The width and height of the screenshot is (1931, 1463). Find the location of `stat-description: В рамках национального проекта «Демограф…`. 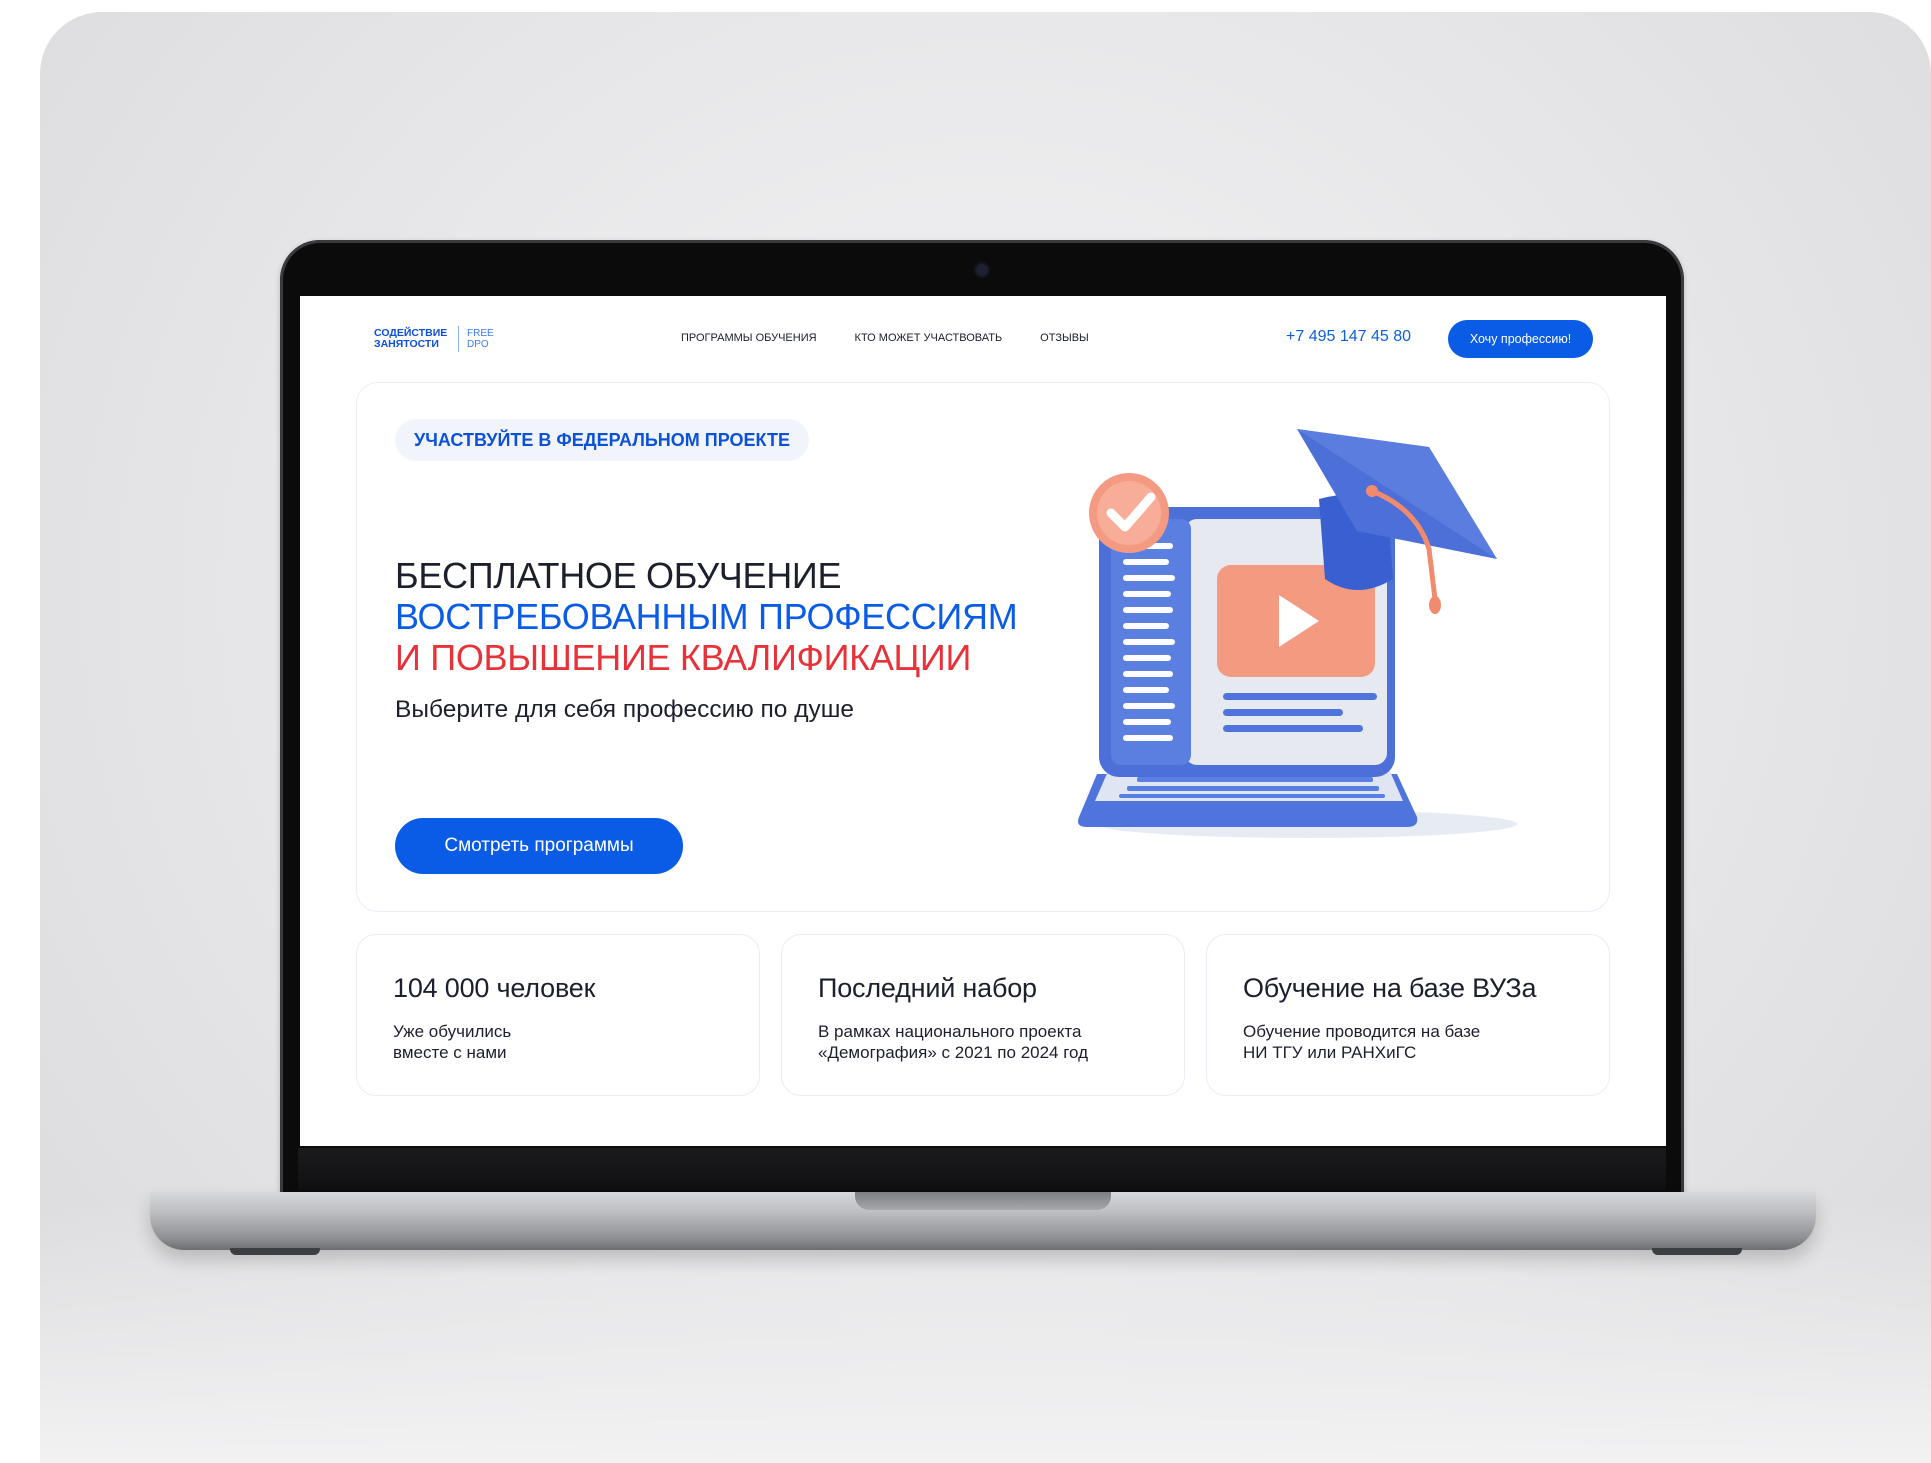

stat-description: В рамках национального проекта «Демограф… is located at coordinates (953, 1042).